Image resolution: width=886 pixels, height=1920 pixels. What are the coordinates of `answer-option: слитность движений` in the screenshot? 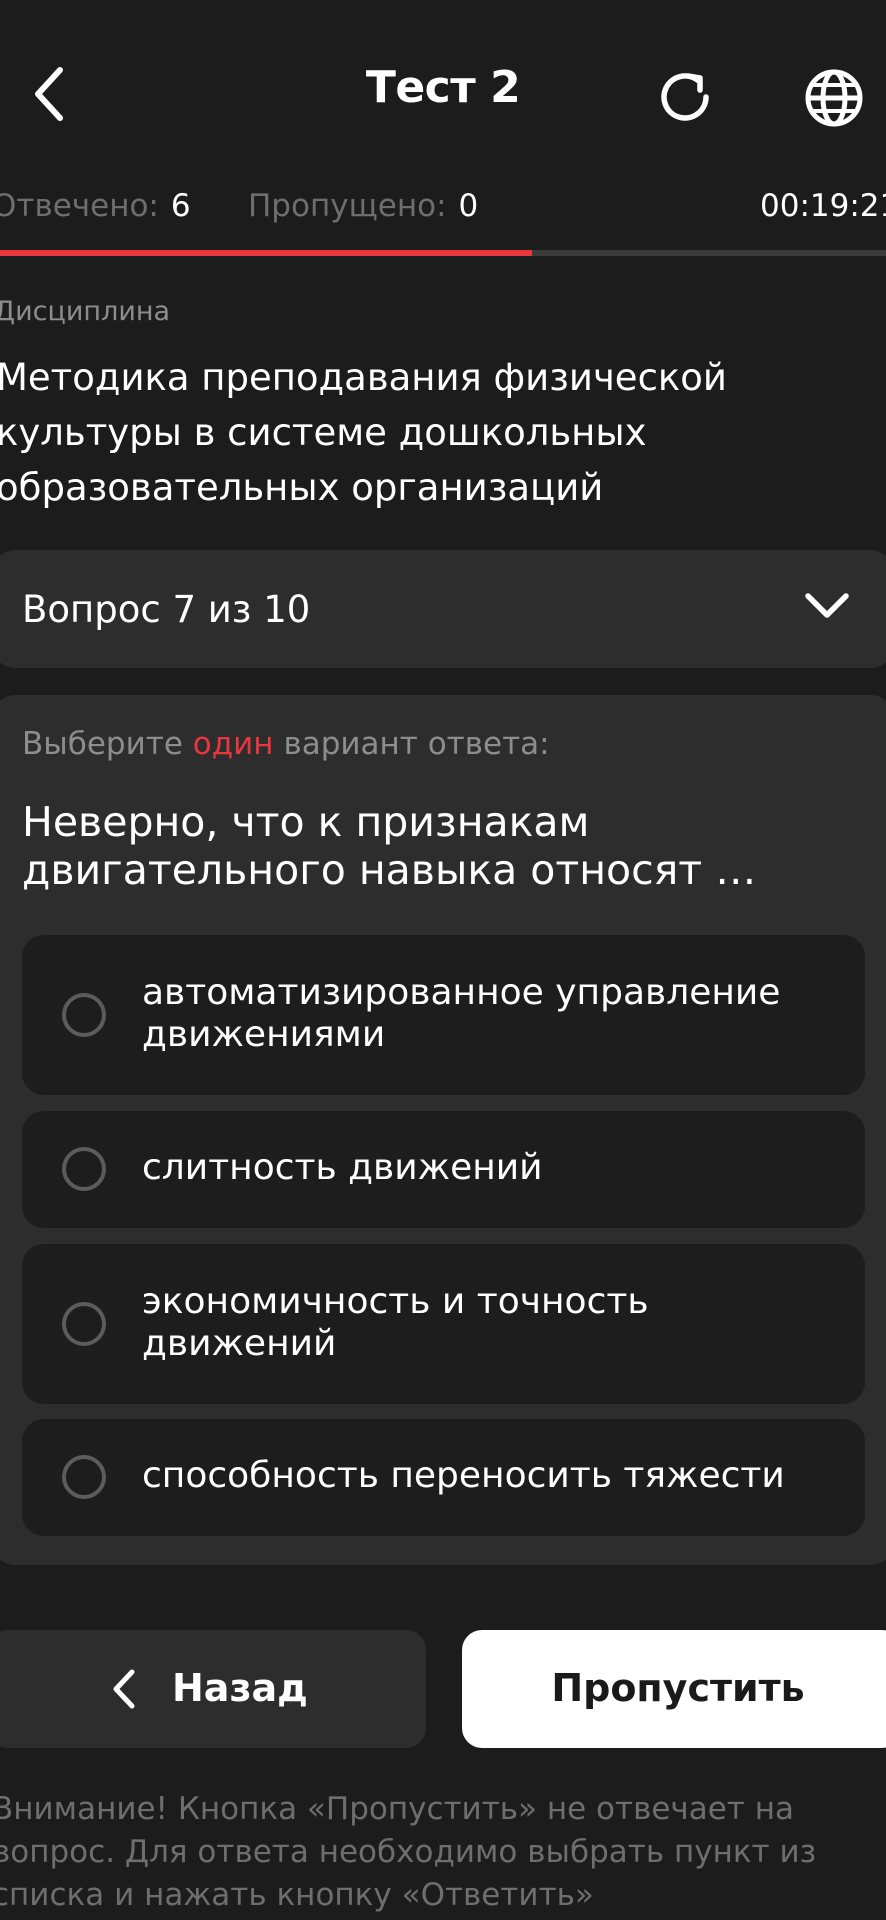 It's located at (443, 1169).